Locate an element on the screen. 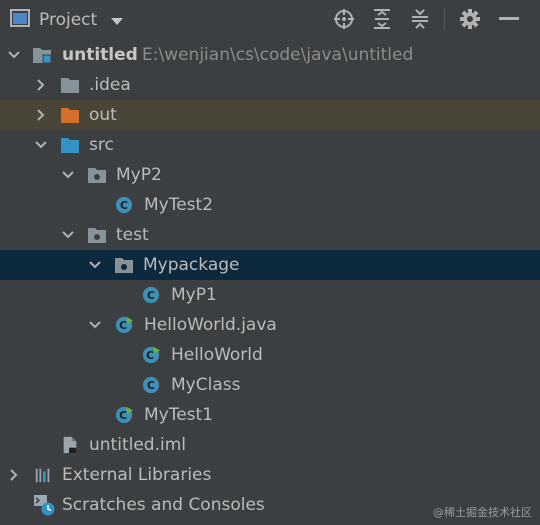  tree-node-mytest1: C MyTest1 is located at coordinates (270, 415).